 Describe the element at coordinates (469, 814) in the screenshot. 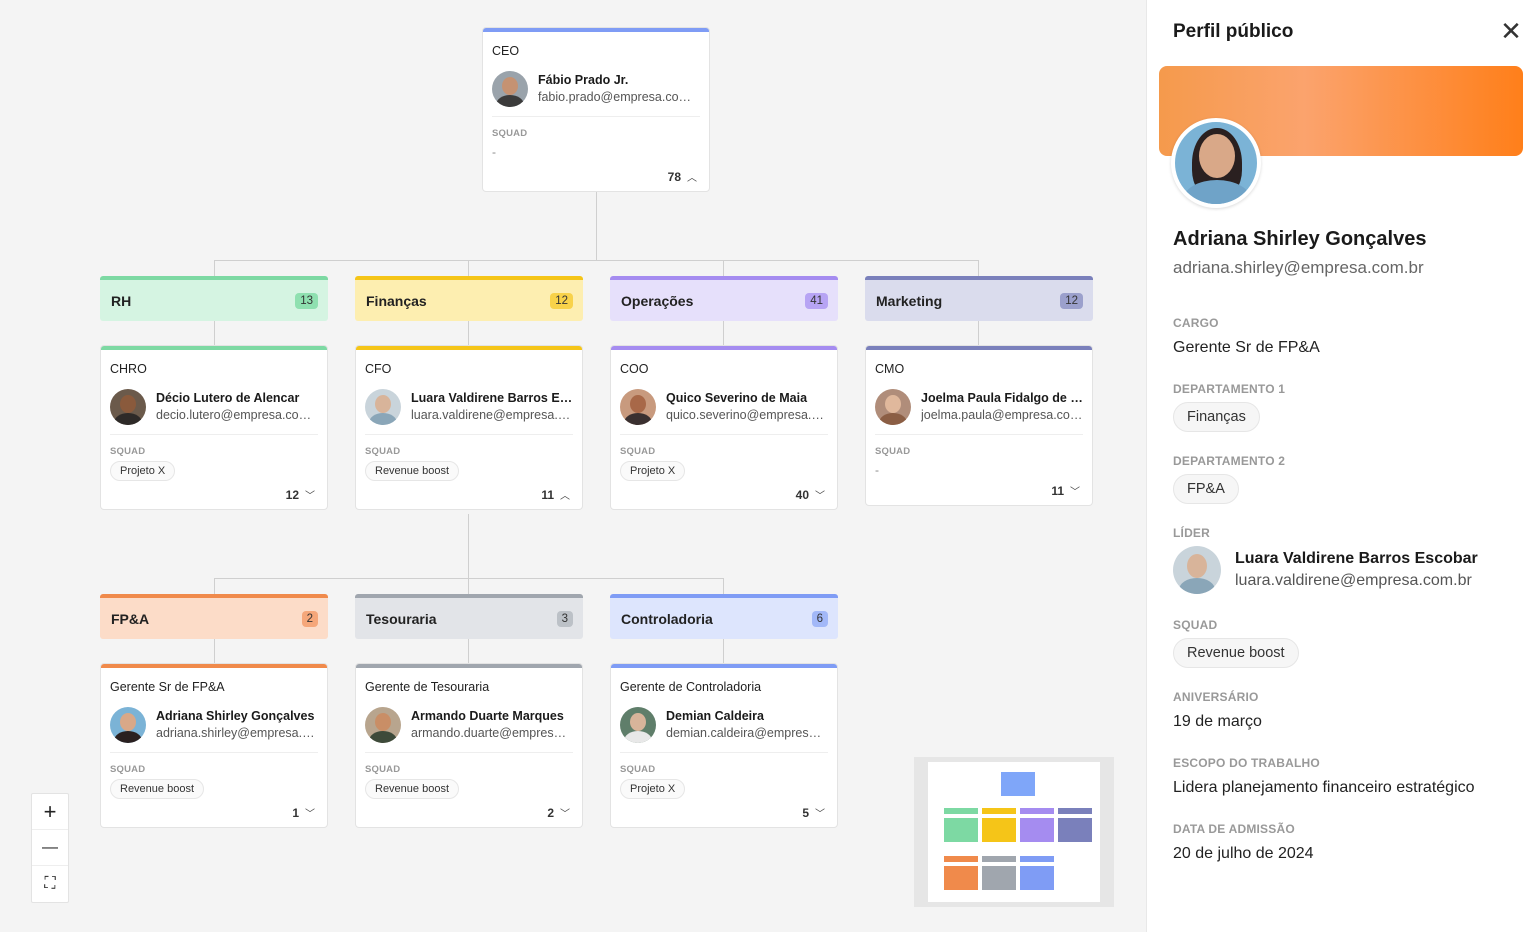

I see `expand-toggle: 2 ﹀` at that location.